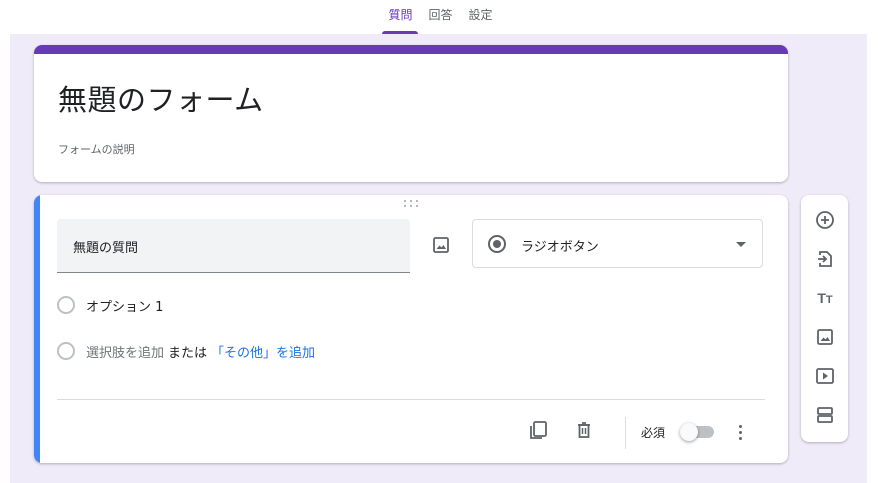 The height and width of the screenshot is (483, 881). I want to click on delete-button, so click(584, 430).